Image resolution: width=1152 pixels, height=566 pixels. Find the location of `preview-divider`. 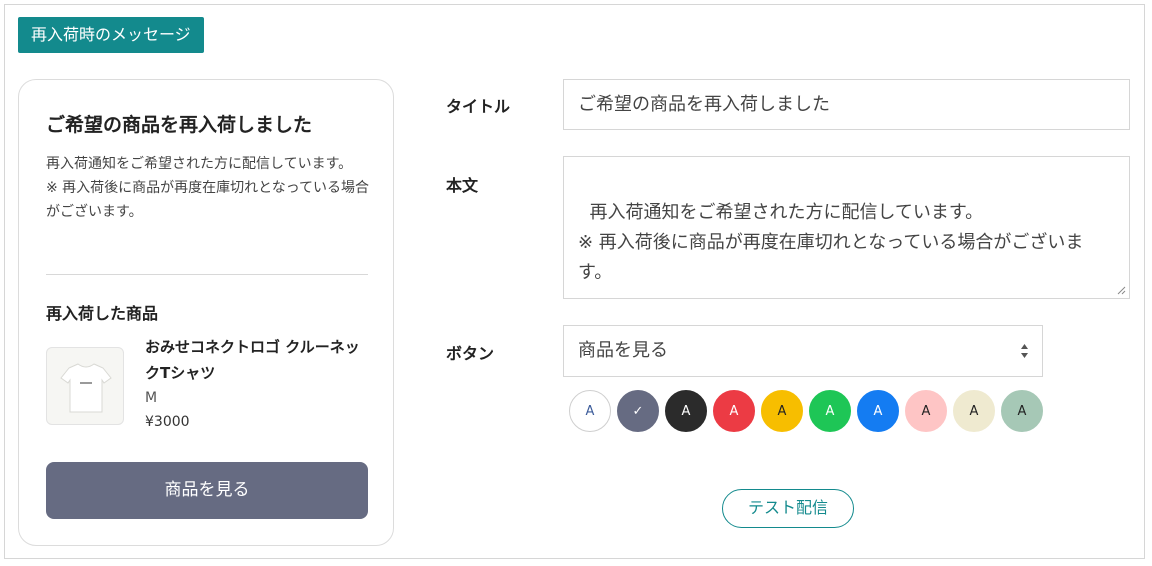

preview-divider is located at coordinates (207, 274).